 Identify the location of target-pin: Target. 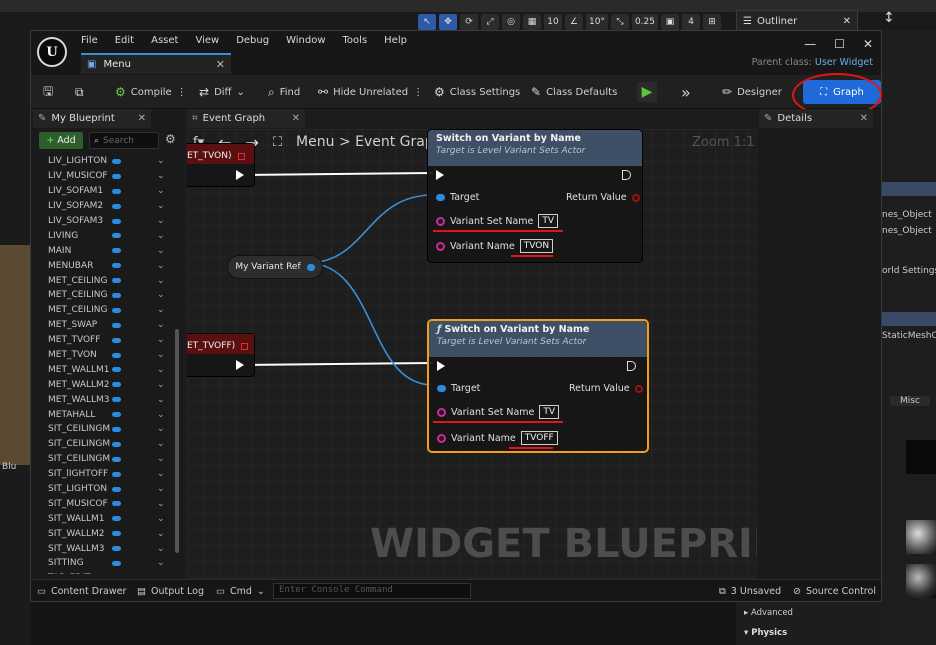
(457, 197).